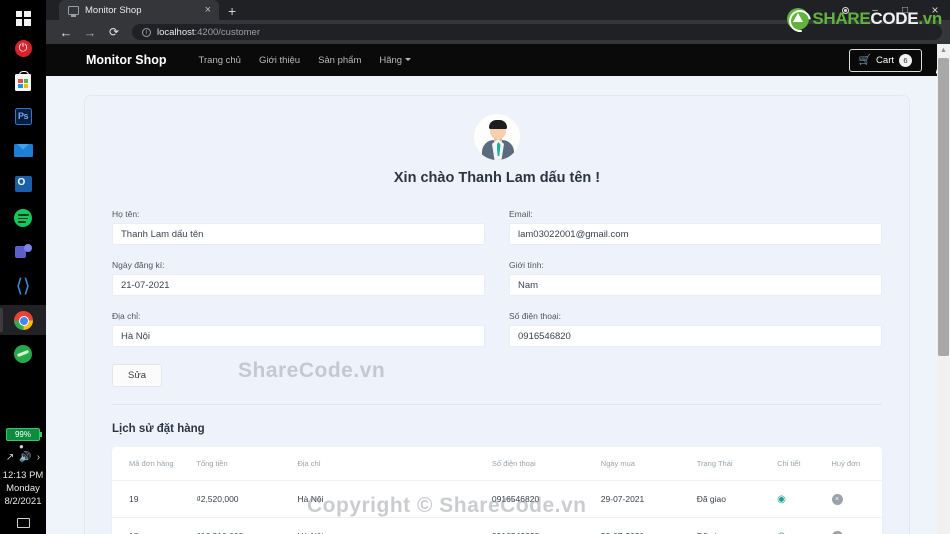 This screenshot has width=950, height=534. What do you see at coordinates (232, 11) in the screenshot?
I see `new-tab-button: +` at bounding box center [232, 11].